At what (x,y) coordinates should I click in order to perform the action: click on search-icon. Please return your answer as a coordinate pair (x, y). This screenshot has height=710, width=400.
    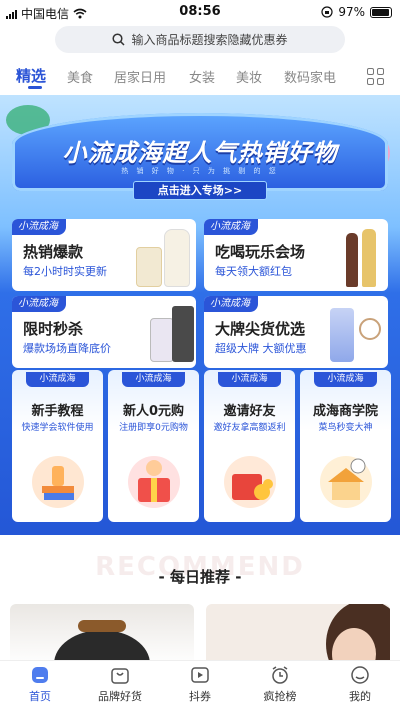
    Looking at the image, I should click on (119, 39).